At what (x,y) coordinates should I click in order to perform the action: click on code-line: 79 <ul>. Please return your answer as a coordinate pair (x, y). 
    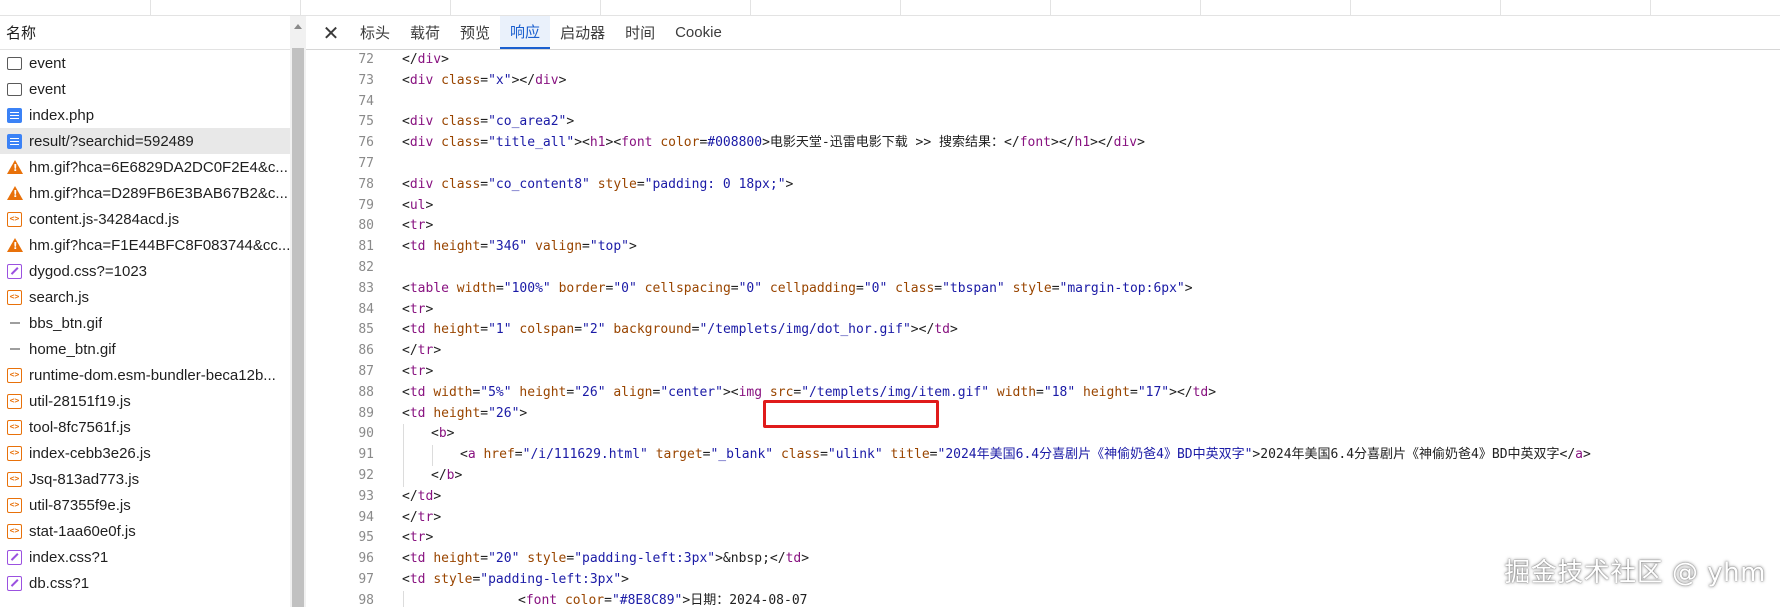
    Looking at the image, I should click on (1043, 206).